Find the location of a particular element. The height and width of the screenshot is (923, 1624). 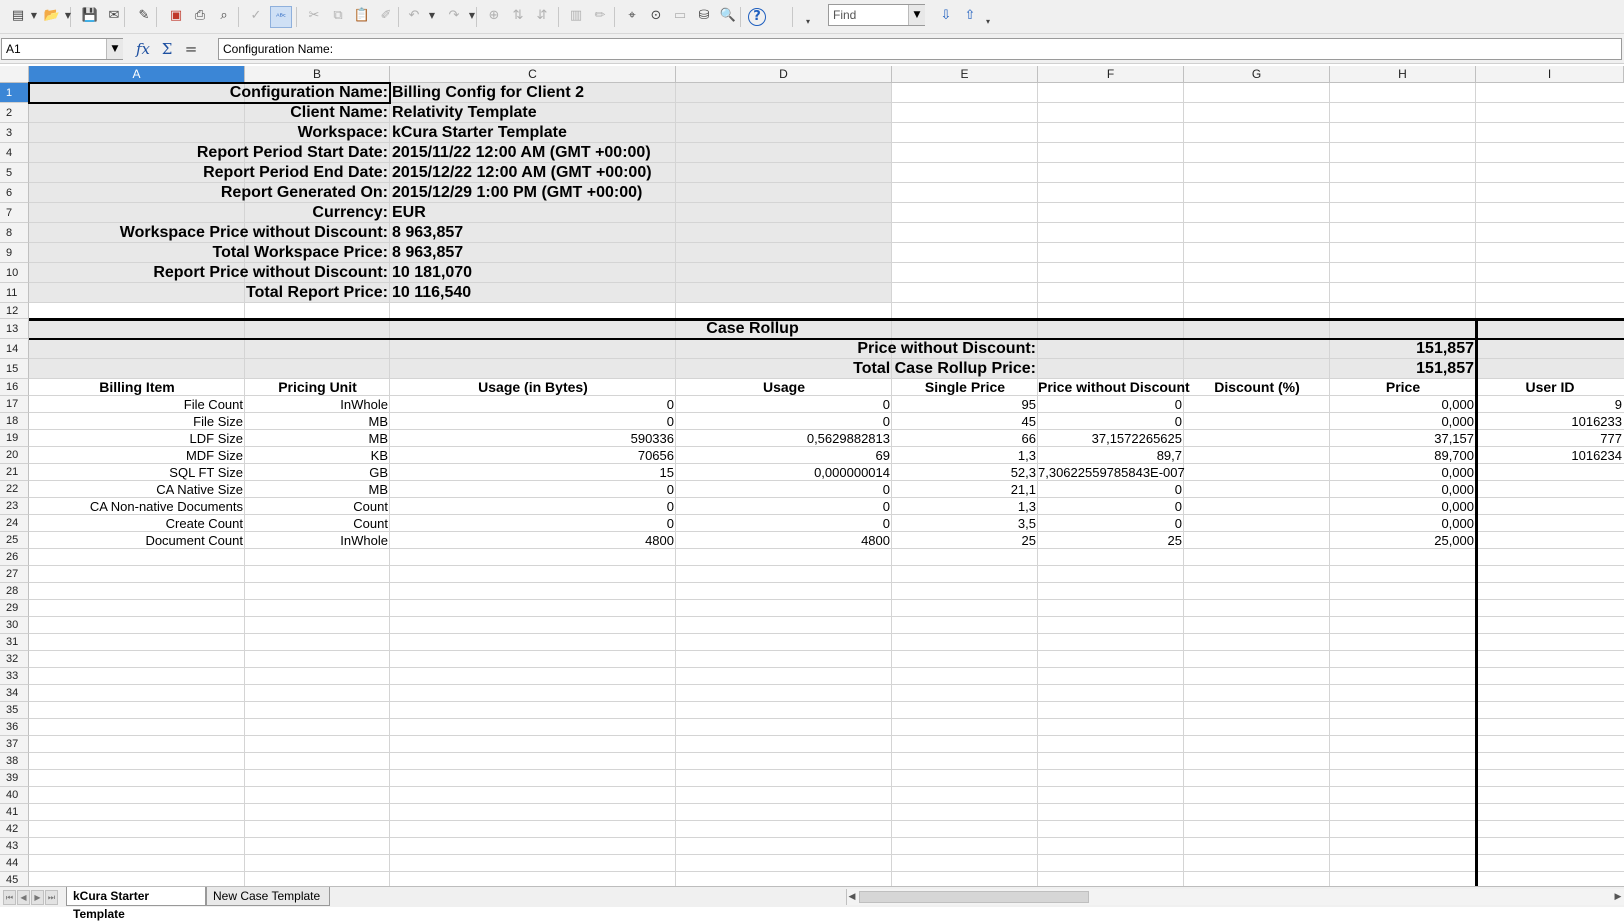

horizontal-scrollbar: ◀ ▶ is located at coordinates (1235, 897).